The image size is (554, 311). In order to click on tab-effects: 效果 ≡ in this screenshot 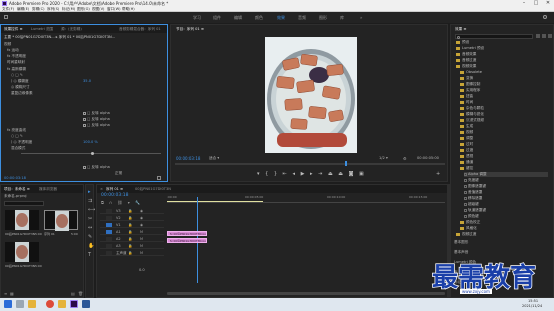, I will do `click(460, 29)`.